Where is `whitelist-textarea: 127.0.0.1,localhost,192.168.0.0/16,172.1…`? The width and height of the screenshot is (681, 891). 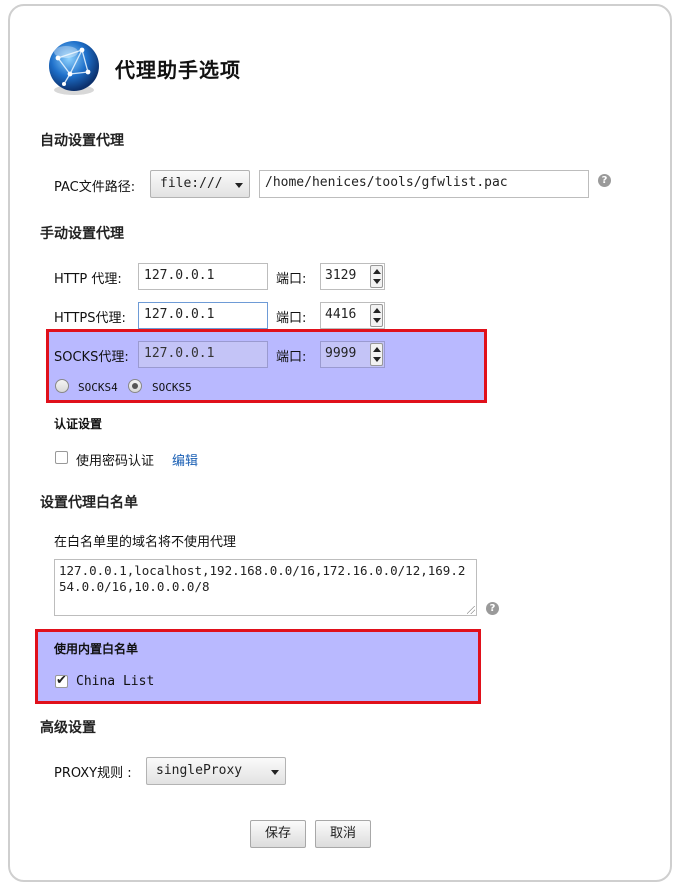 whitelist-textarea: 127.0.0.1,localhost,192.168.0.0/16,172.1… is located at coordinates (265, 587).